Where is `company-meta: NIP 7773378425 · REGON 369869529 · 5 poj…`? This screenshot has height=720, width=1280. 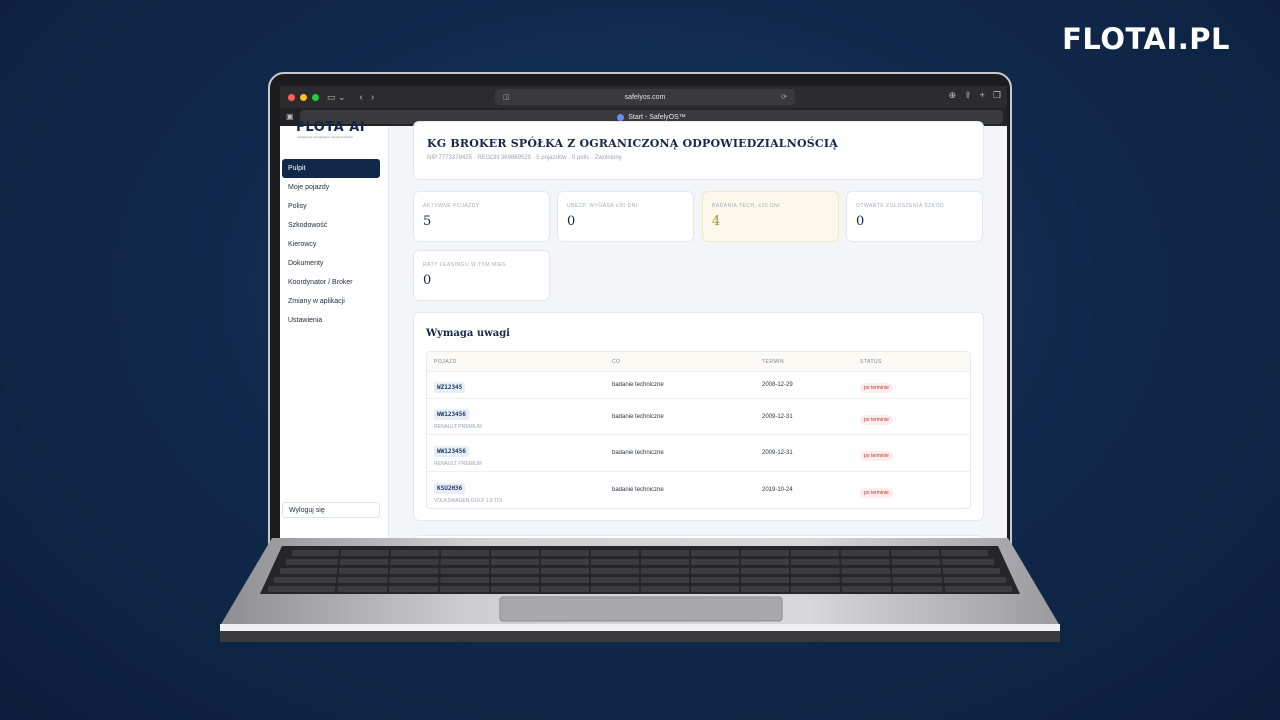
company-meta: NIP 7773378425 · REGON 369869529 · 5 poj… is located at coordinates (524, 158).